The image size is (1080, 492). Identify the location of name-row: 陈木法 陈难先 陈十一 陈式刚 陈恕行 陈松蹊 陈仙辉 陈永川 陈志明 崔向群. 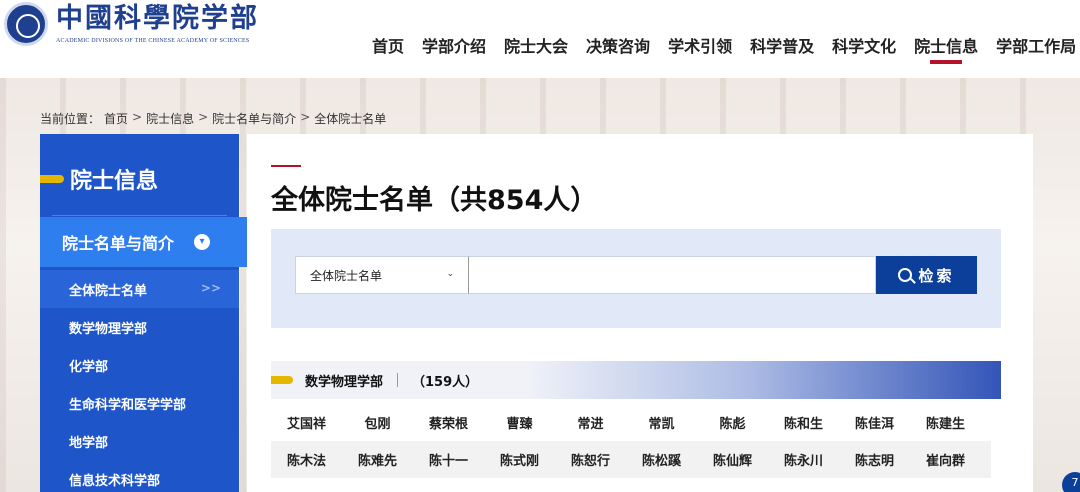
(631, 459).